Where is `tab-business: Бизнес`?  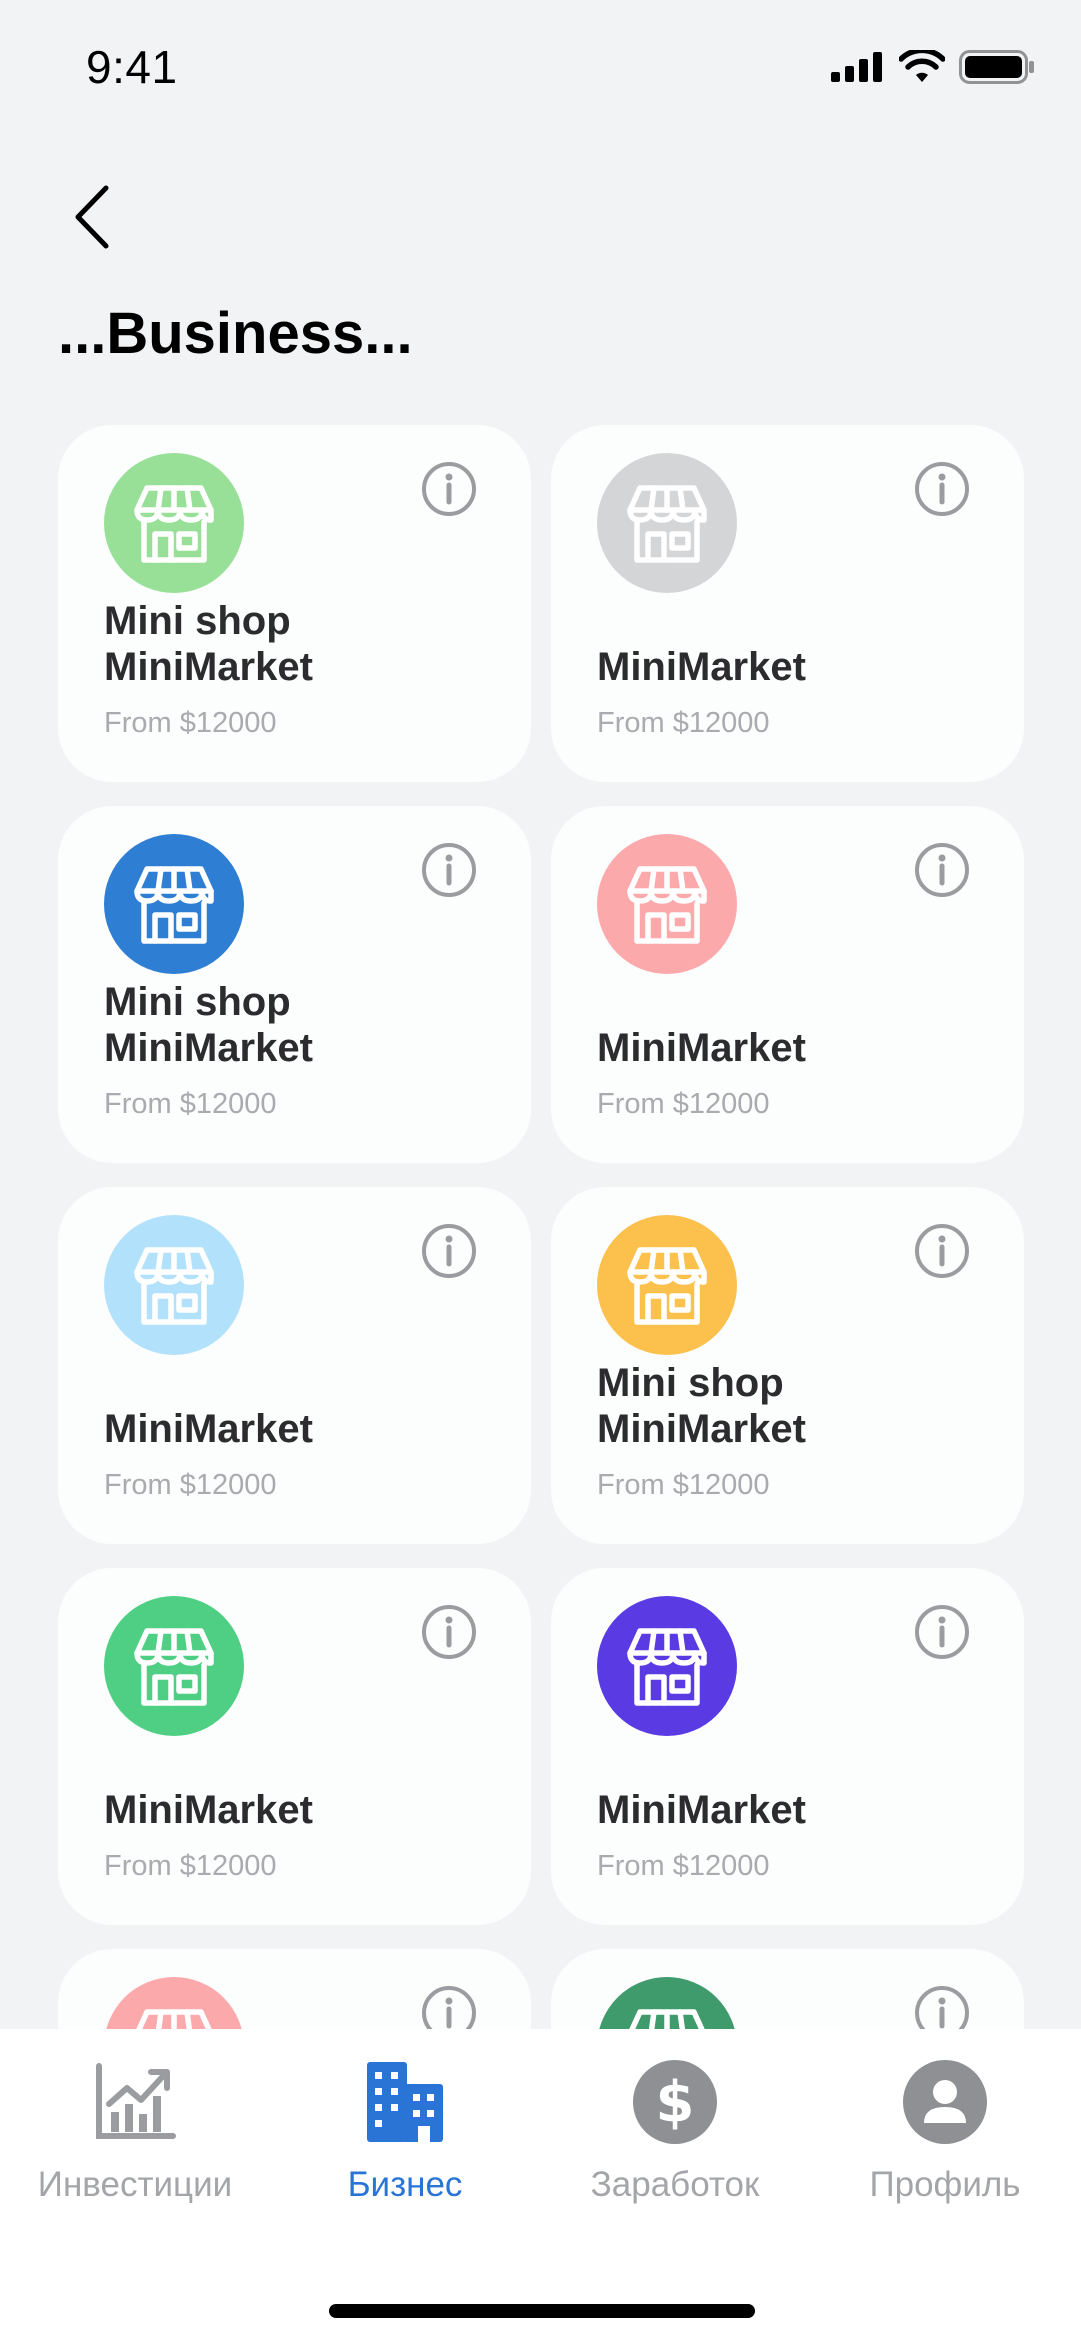
tab-business: Бизнес is located at coordinates (405, 2142).